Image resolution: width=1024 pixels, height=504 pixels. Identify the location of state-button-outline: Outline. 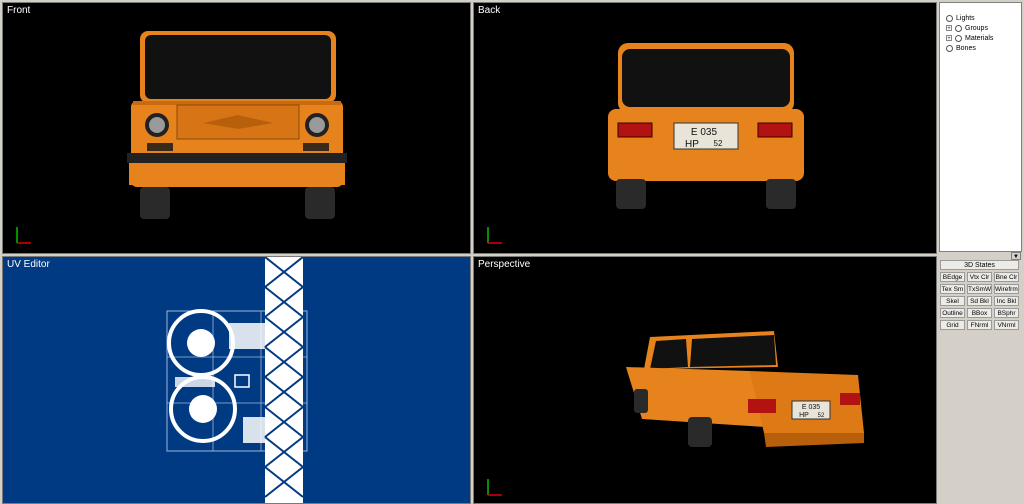
(952, 313).